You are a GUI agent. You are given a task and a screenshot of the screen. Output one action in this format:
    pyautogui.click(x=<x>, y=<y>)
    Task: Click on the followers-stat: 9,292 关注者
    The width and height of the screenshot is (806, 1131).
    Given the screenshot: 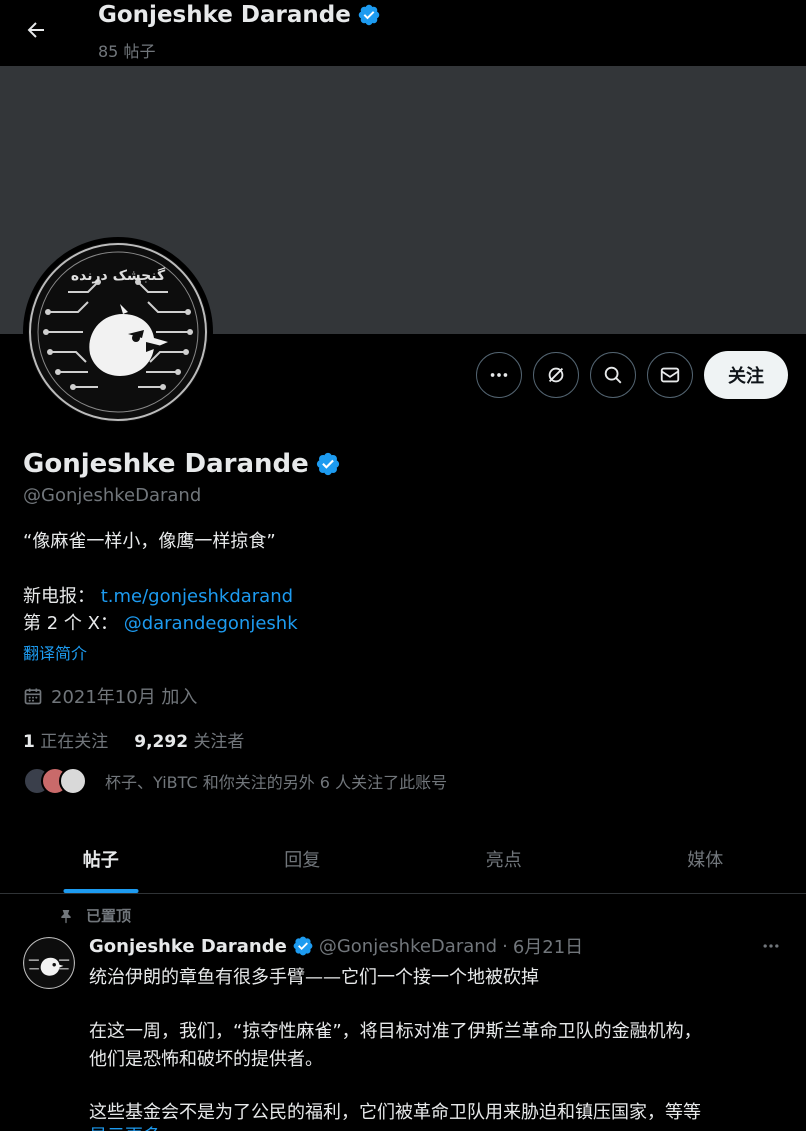 What is the action you would take?
    pyautogui.click(x=189, y=739)
    